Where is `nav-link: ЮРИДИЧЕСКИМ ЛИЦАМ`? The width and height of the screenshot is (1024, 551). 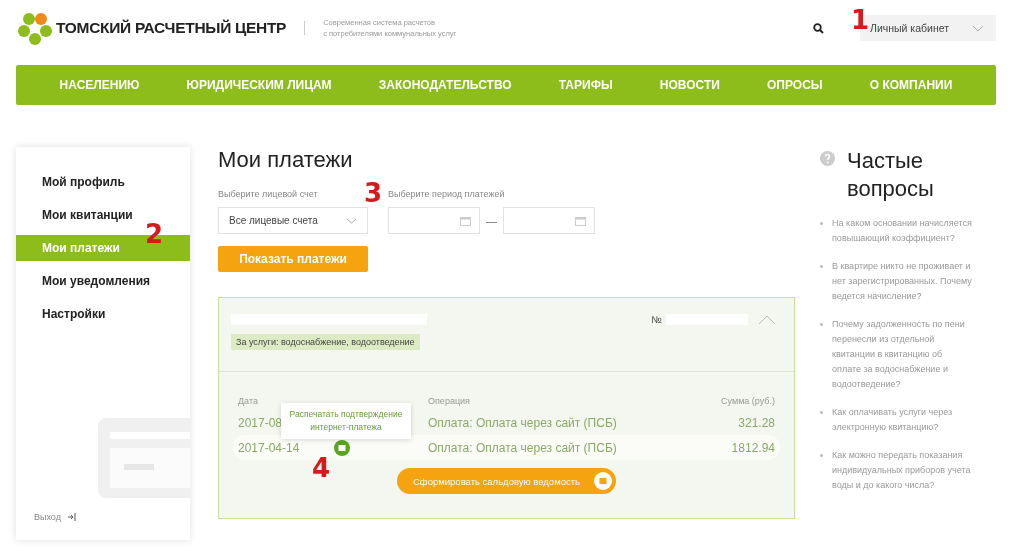 nav-link: ЮРИДИЧЕСКИМ ЛИЦАМ is located at coordinates (259, 85).